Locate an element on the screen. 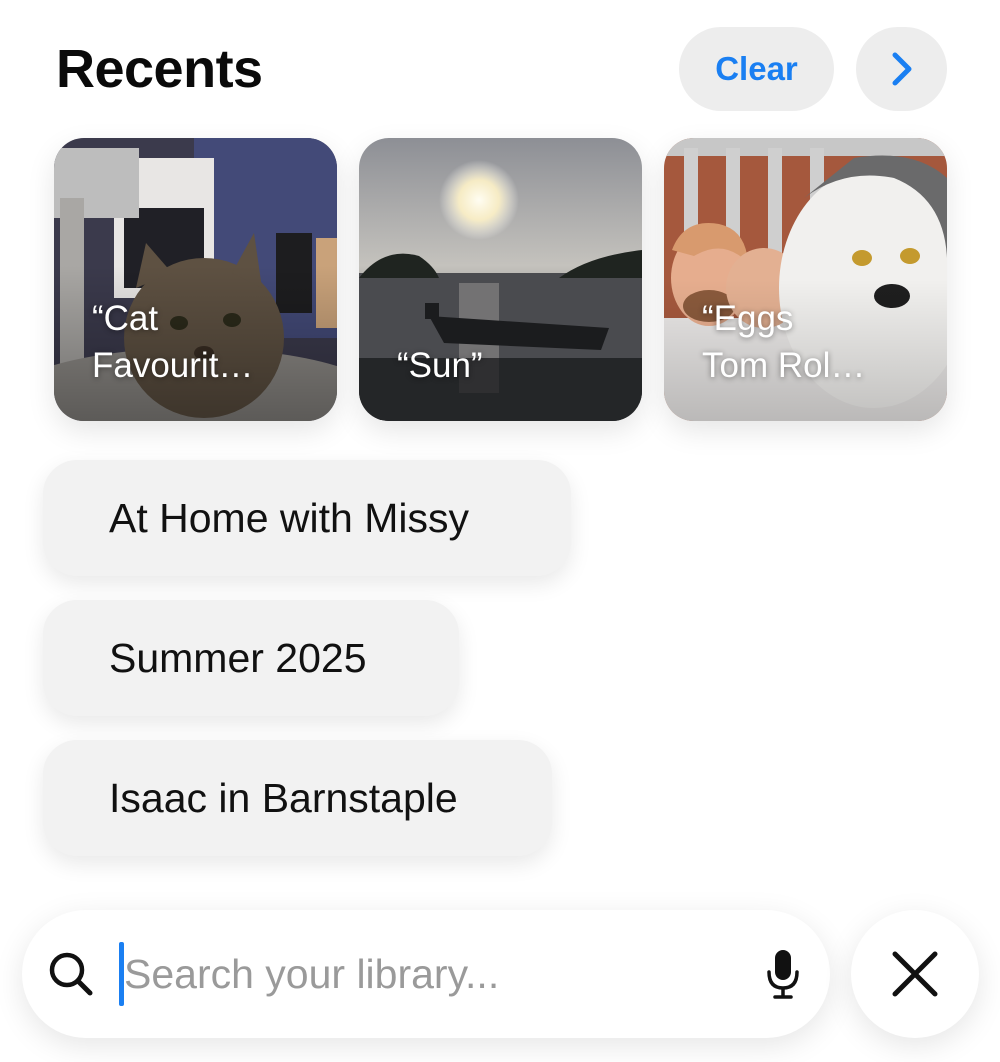  suggestion-chip: At Home with Missy is located at coordinates (307, 518).